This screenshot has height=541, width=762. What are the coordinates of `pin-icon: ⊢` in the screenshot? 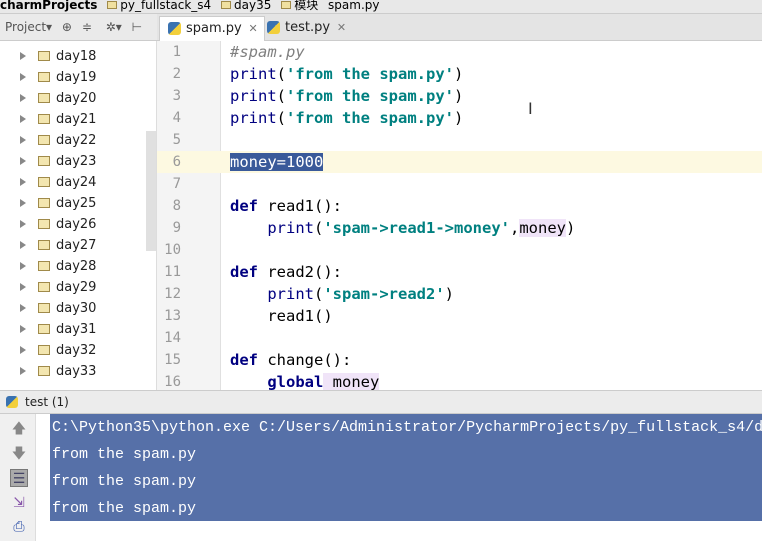 It's located at (137, 27).